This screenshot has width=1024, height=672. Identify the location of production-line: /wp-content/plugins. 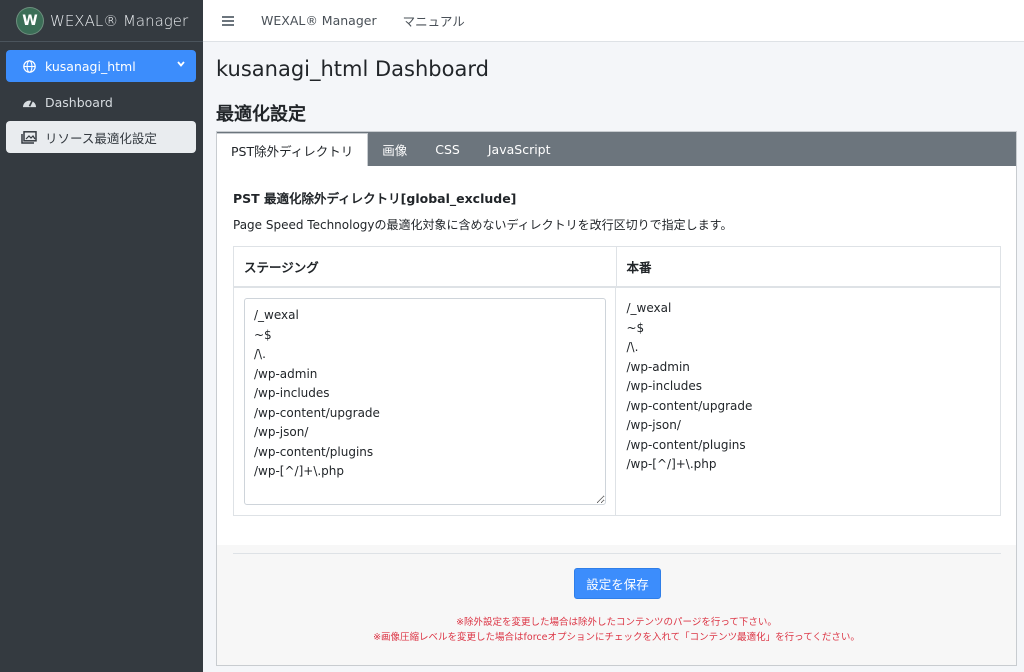
(686, 444).